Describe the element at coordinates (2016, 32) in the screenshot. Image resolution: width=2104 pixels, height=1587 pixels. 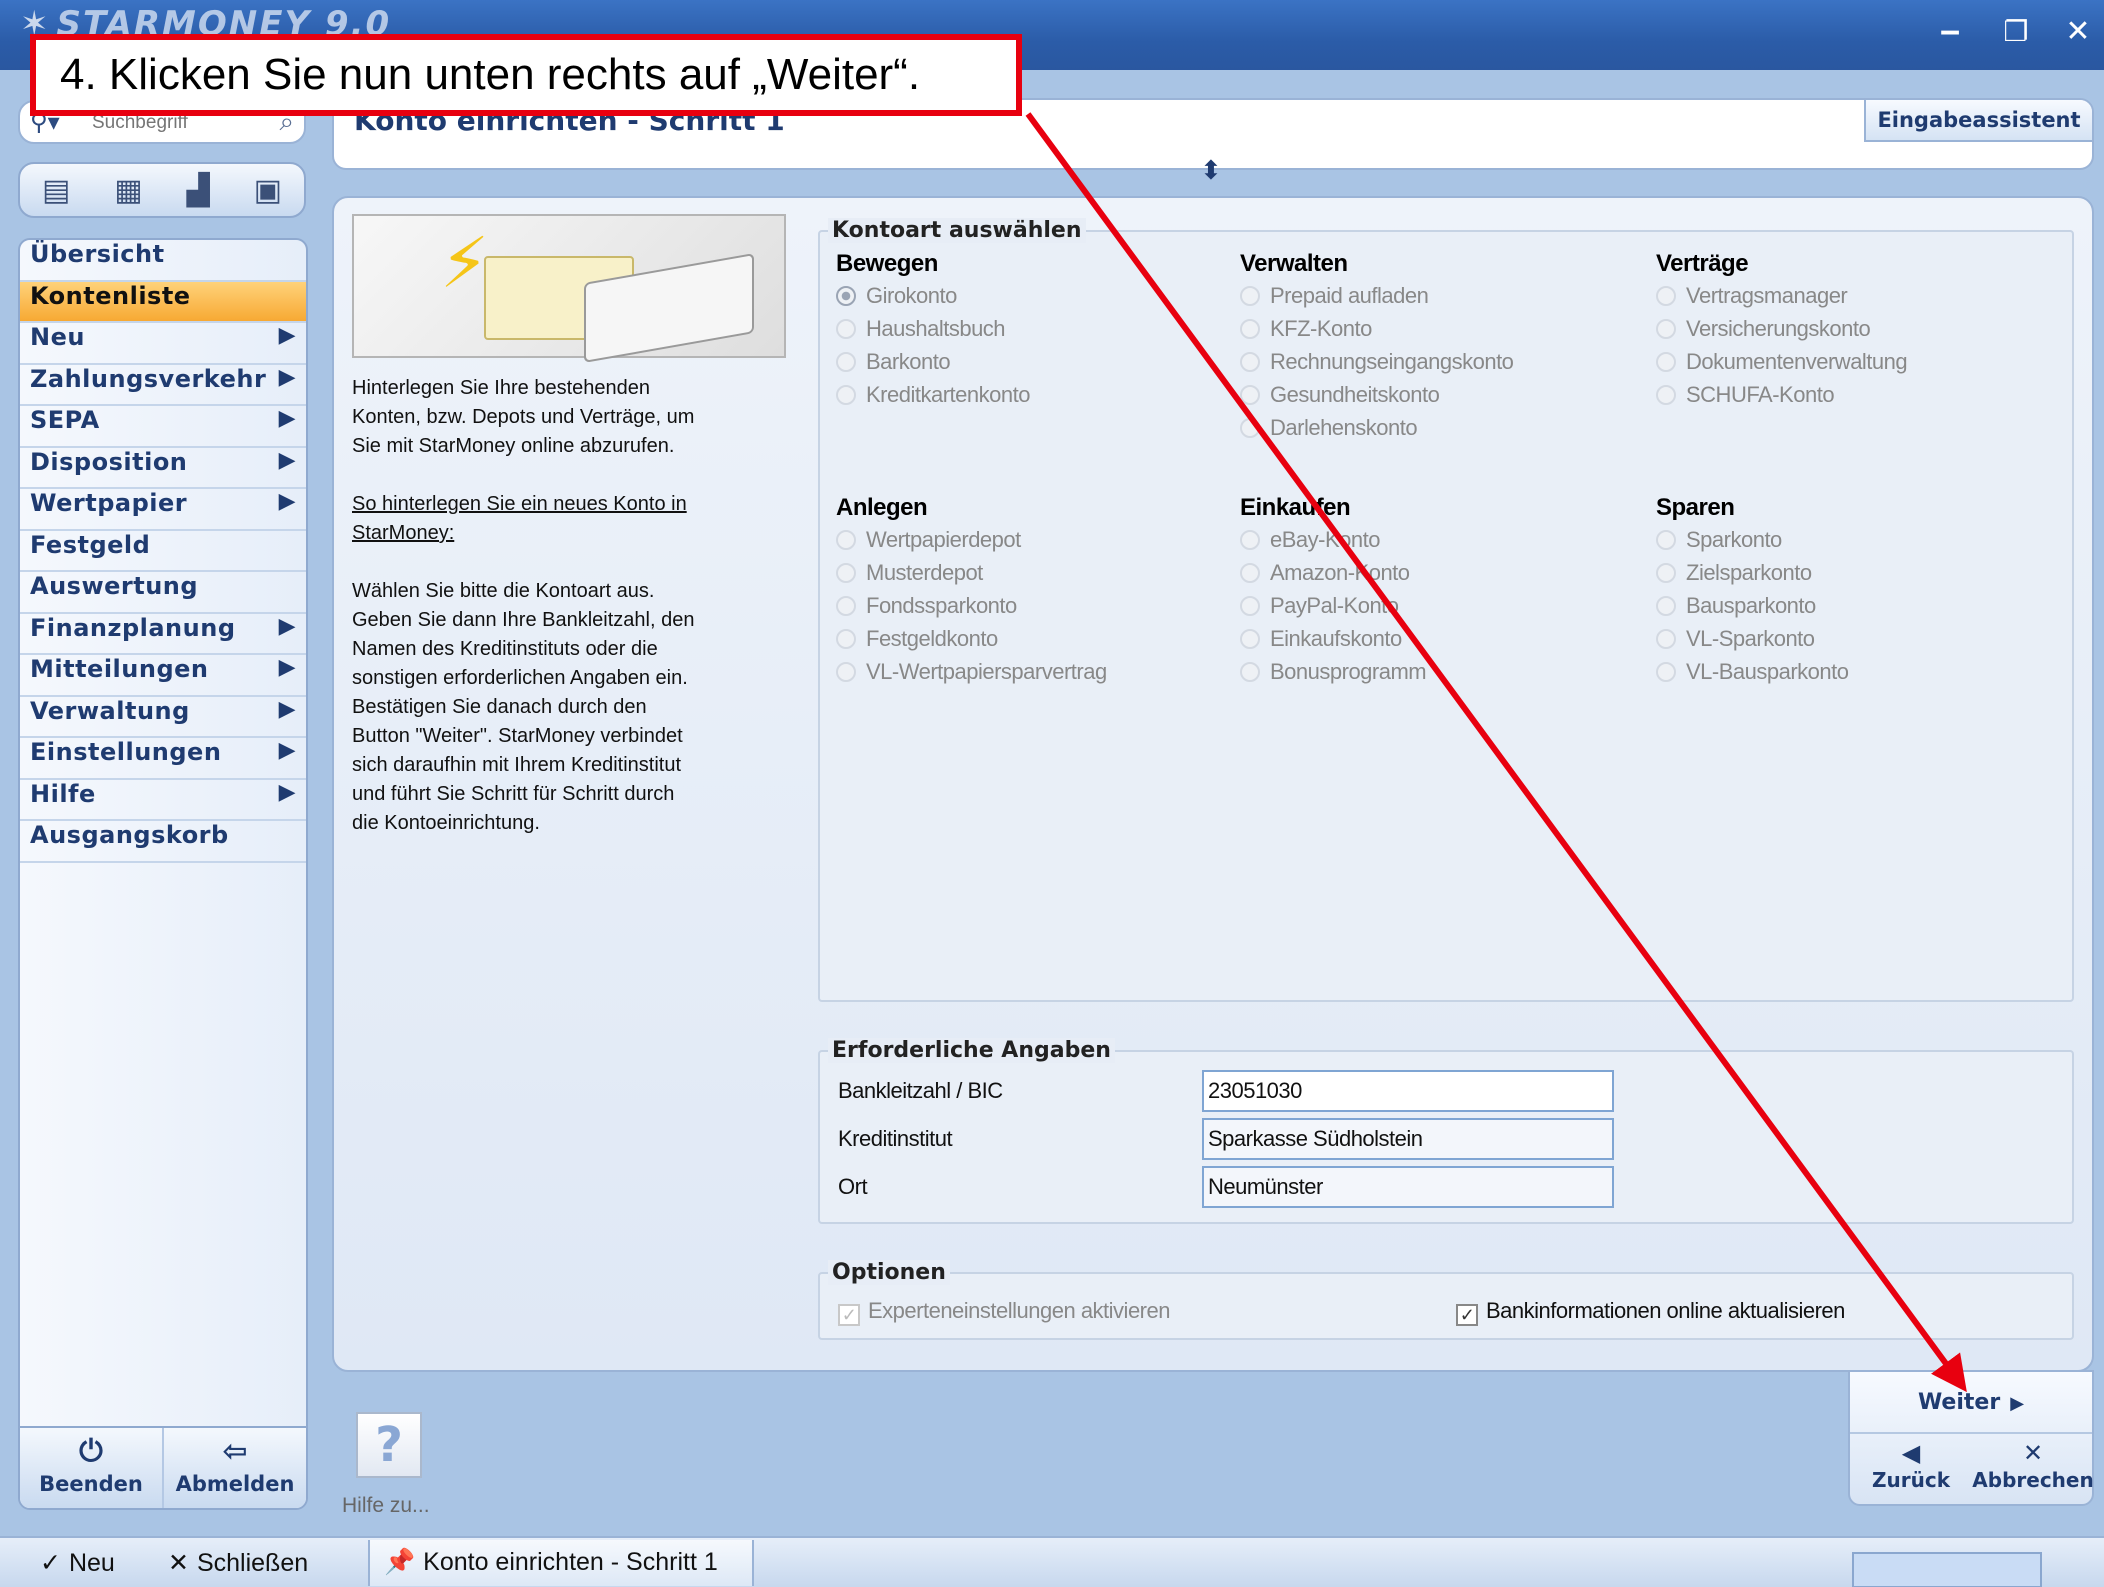
I see `maximize-button: ❐` at that location.